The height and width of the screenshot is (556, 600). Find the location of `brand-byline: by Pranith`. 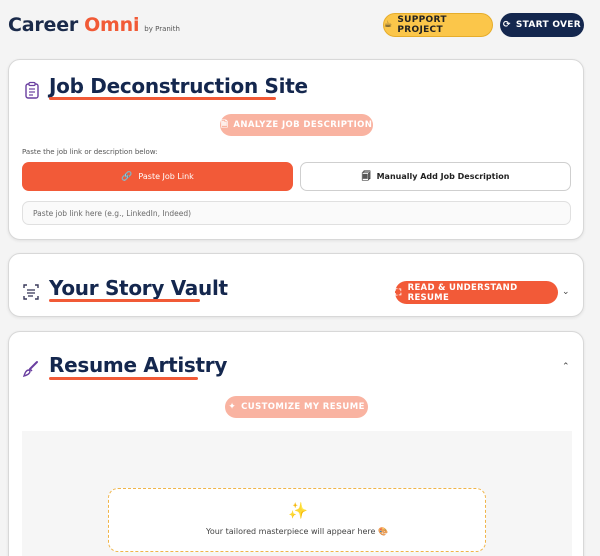

brand-byline: by Pranith is located at coordinates (162, 29).